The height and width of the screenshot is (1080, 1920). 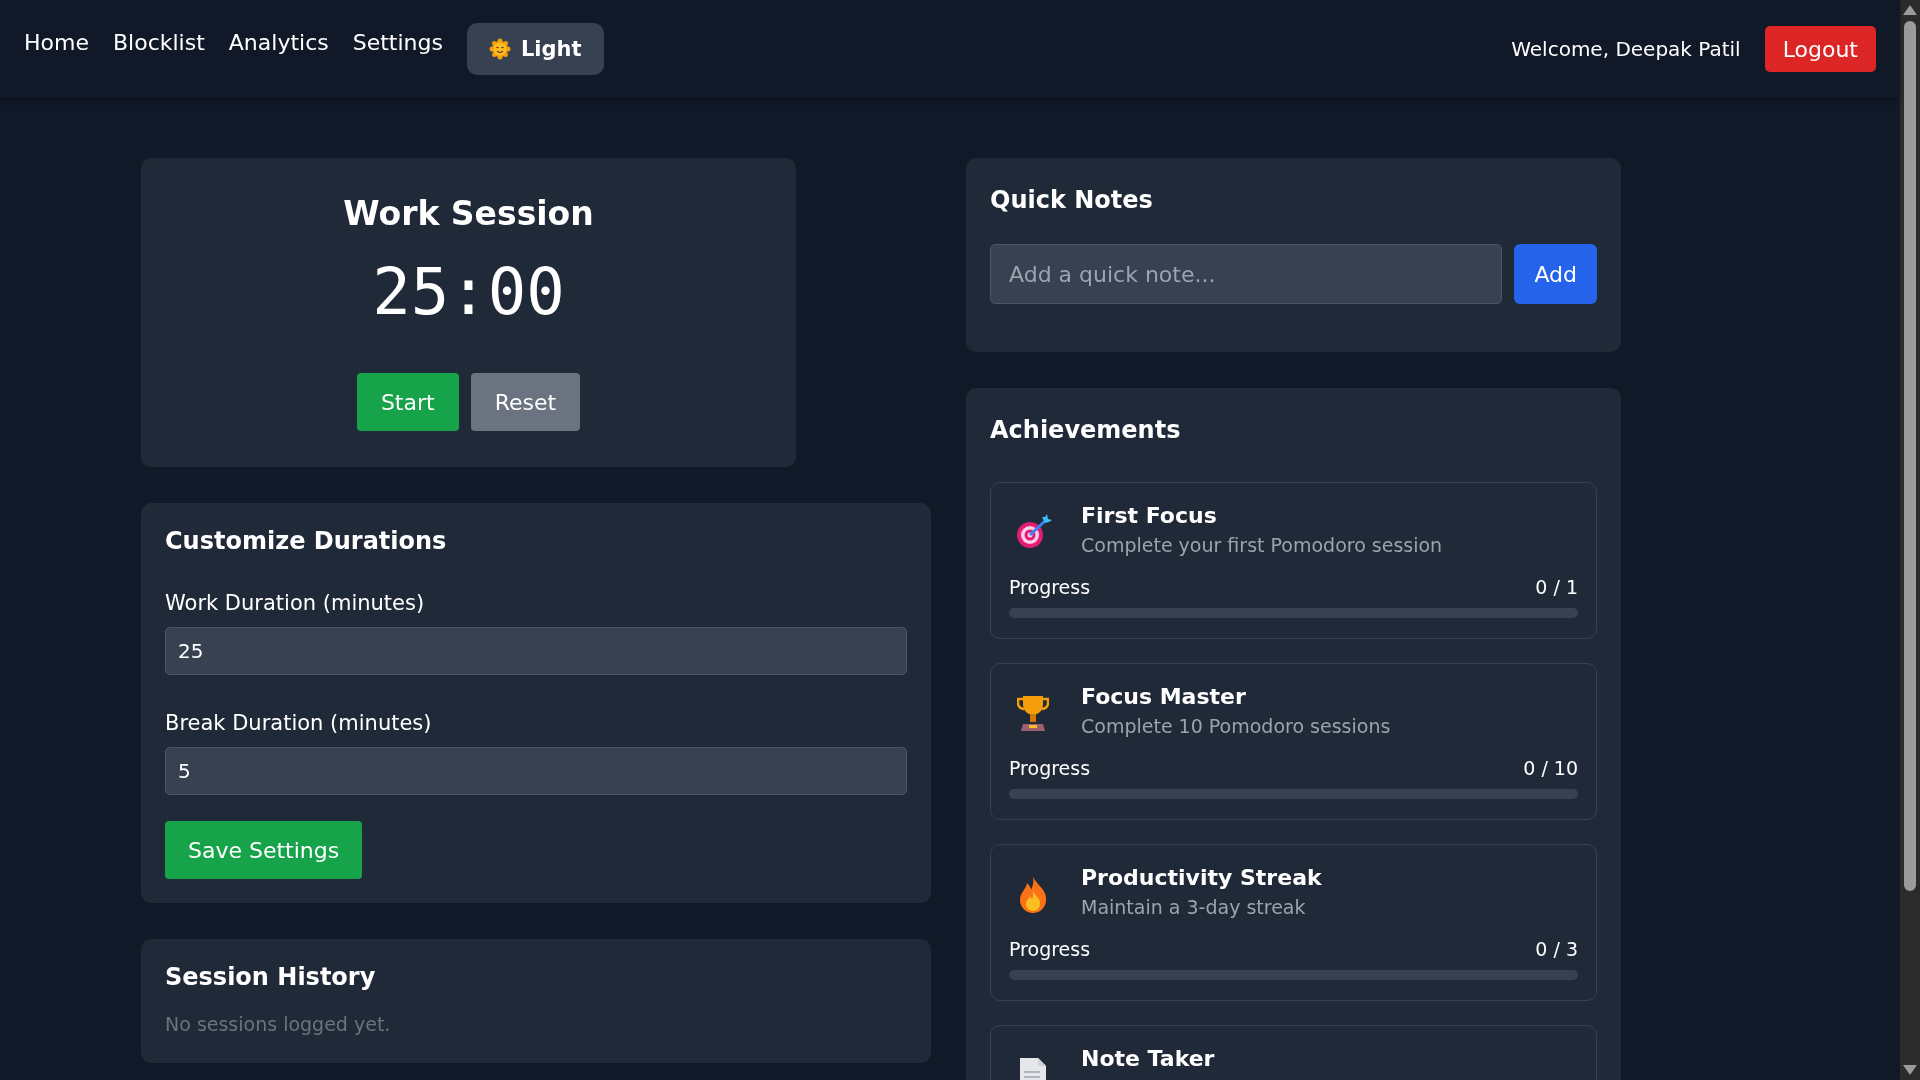 I want to click on field-label: Break Duration (minutes), so click(x=299, y=723).